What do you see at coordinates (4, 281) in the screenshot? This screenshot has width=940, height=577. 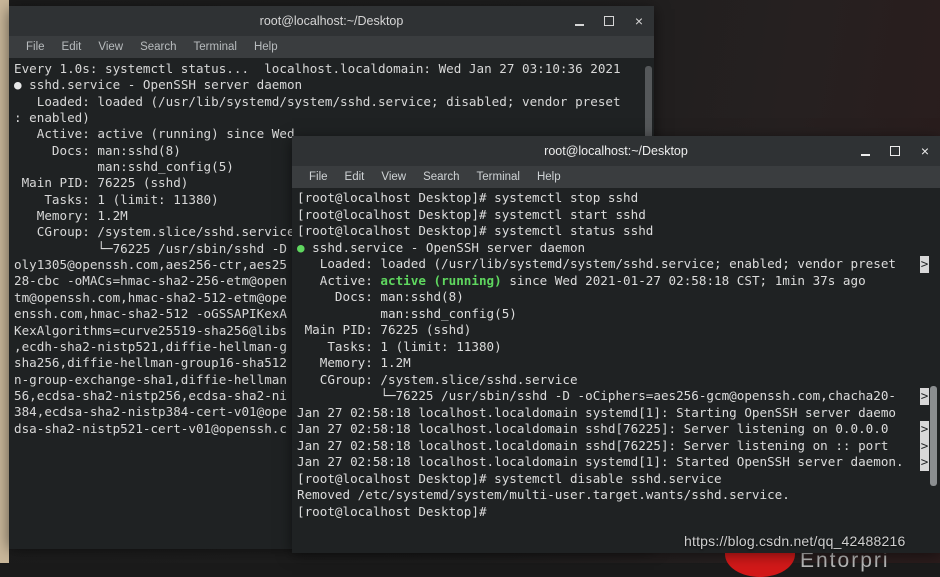 I see `desktop-left-accent-strip` at bounding box center [4, 281].